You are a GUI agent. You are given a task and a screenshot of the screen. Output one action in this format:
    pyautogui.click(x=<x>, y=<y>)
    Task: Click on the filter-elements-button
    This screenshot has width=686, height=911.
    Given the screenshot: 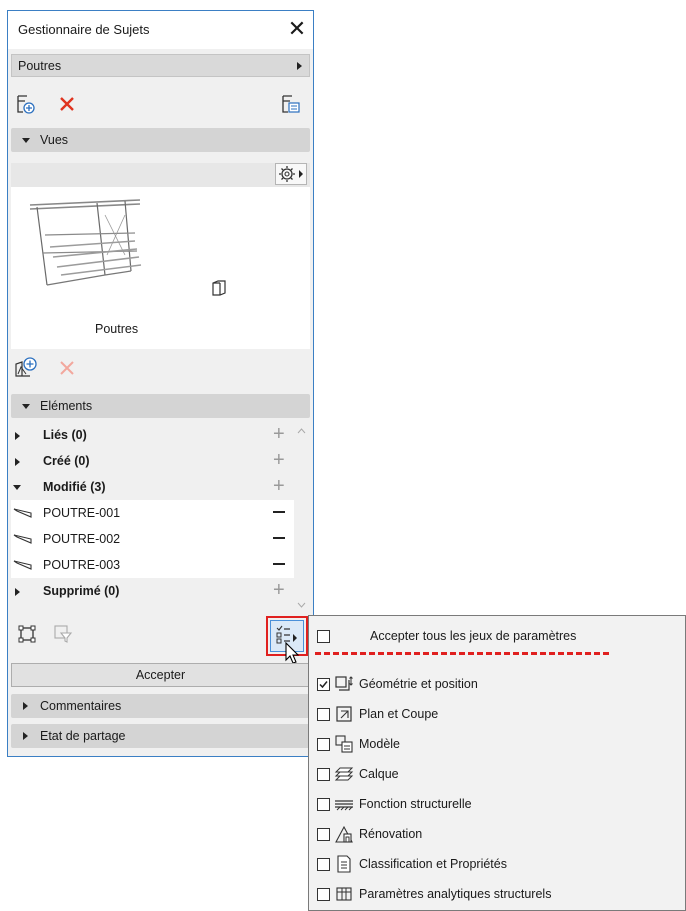 What is the action you would take?
    pyautogui.click(x=63, y=635)
    